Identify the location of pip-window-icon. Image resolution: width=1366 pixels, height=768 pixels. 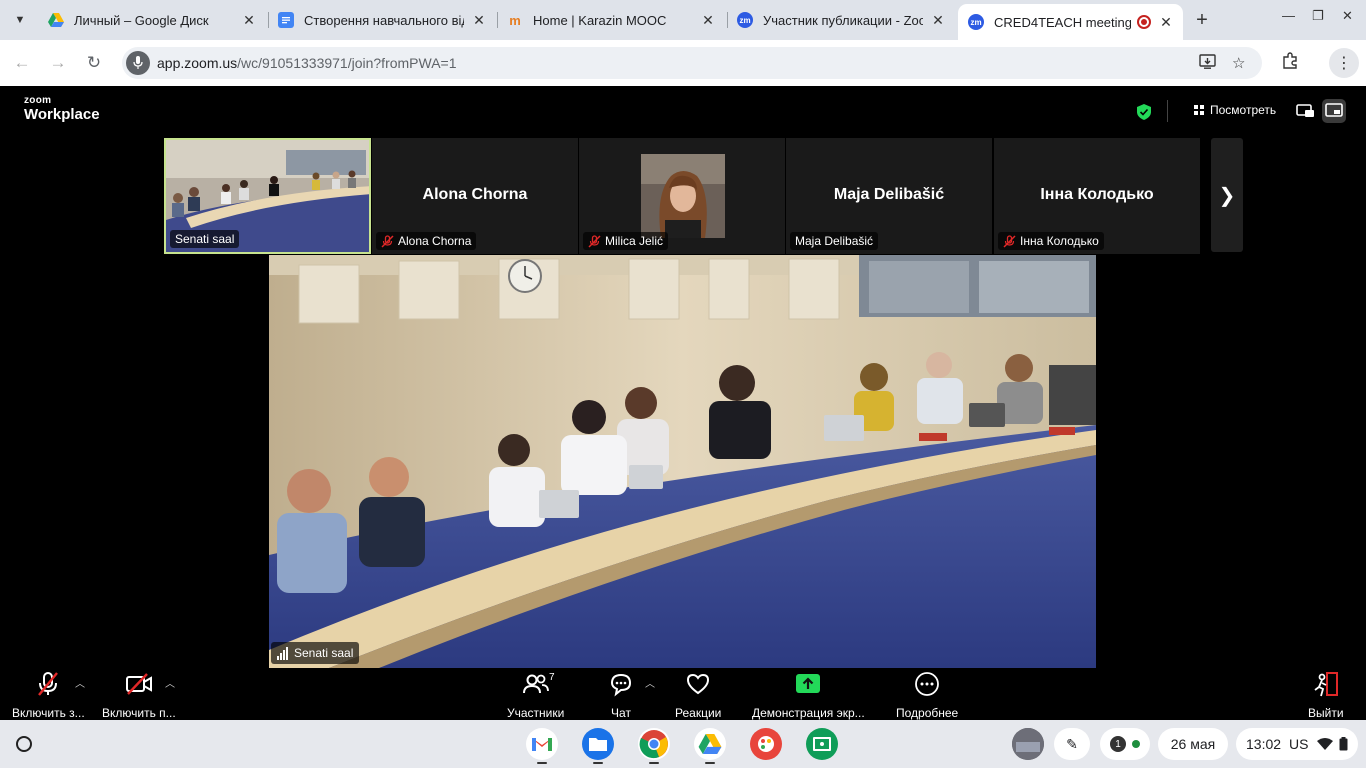
(1306, 111).